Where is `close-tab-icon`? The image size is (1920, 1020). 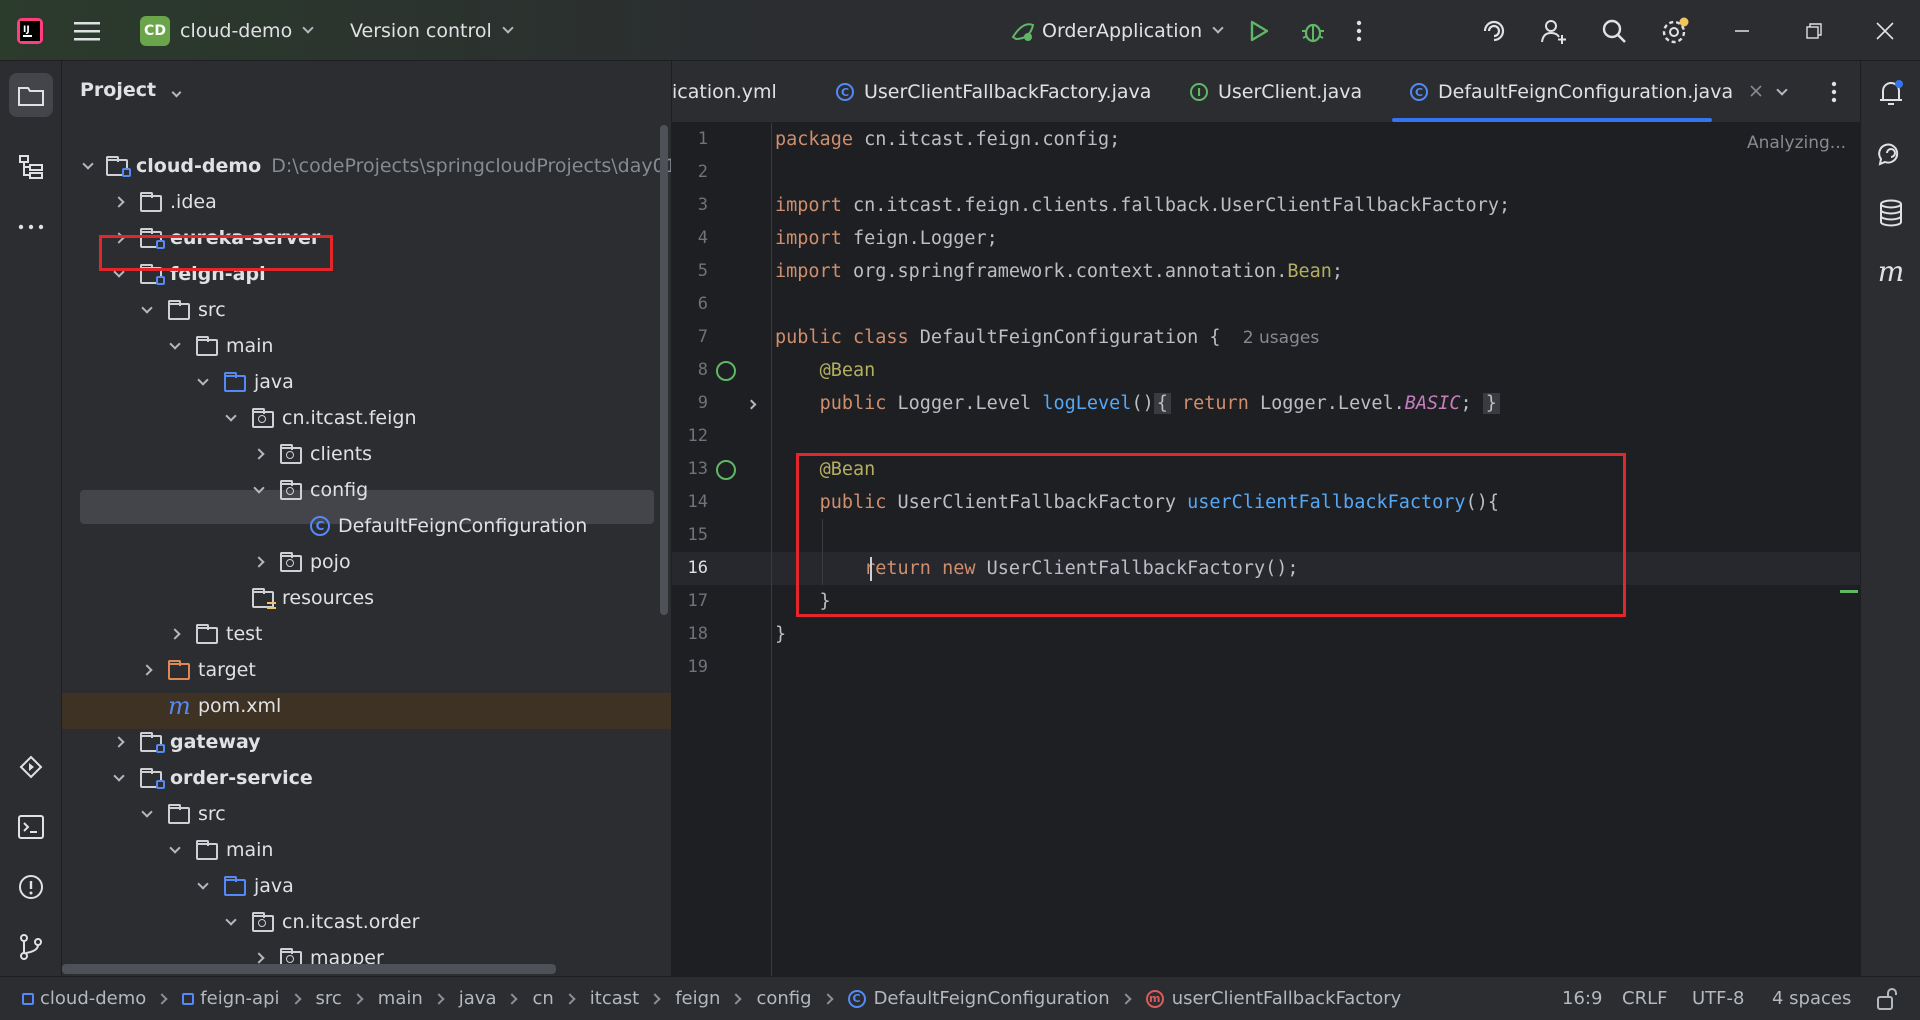
close-tab-icon is located at coordinates (1756, 92).